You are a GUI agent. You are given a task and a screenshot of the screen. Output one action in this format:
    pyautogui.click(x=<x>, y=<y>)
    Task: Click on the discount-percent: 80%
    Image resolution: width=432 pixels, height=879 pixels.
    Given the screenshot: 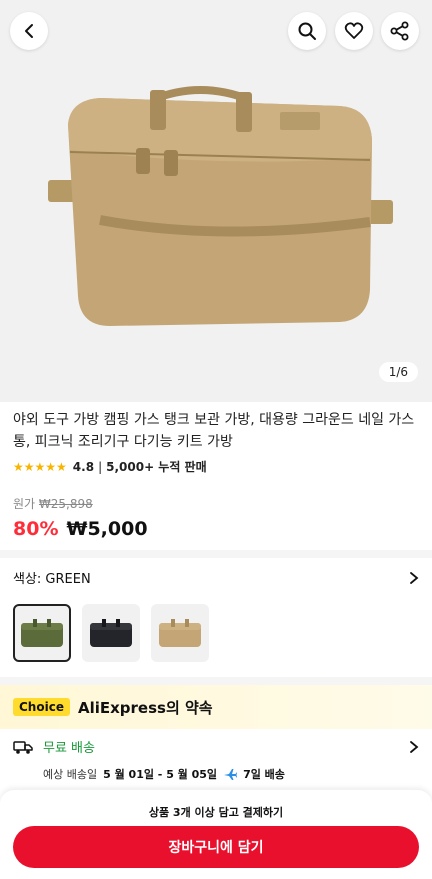 What is the action you would take?
    pyautogui.click(x=36, y=529)
    